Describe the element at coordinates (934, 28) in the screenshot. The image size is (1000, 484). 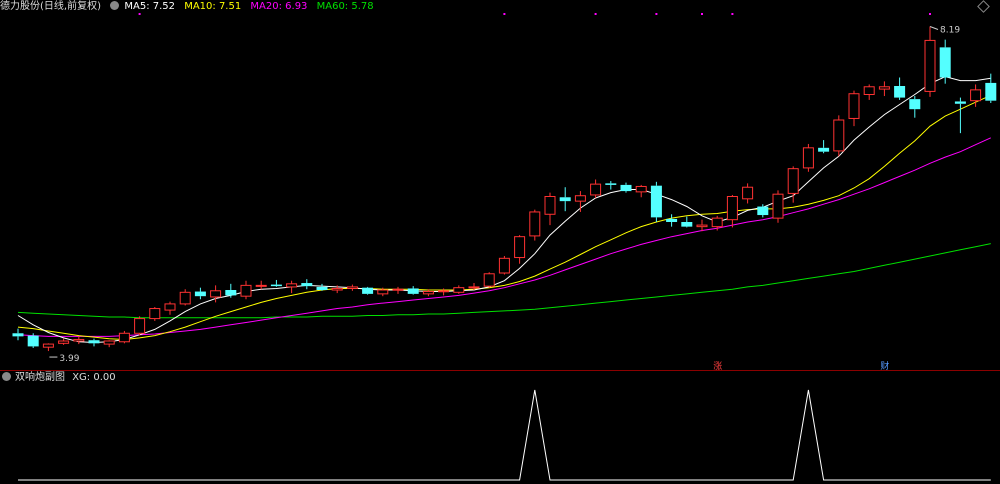
I see `high-arrow` at that location.